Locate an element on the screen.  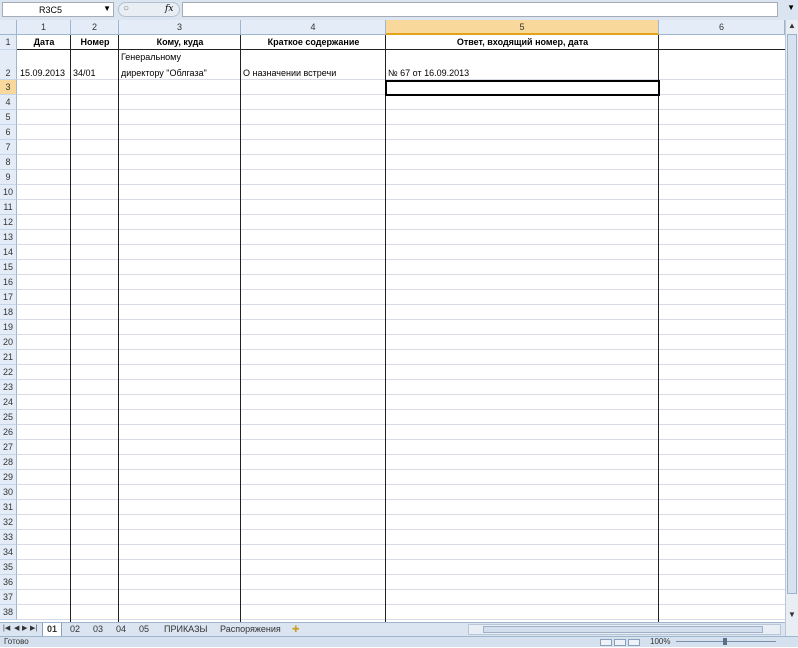
row-header-3: 3 is located at coordinates (8, 87).